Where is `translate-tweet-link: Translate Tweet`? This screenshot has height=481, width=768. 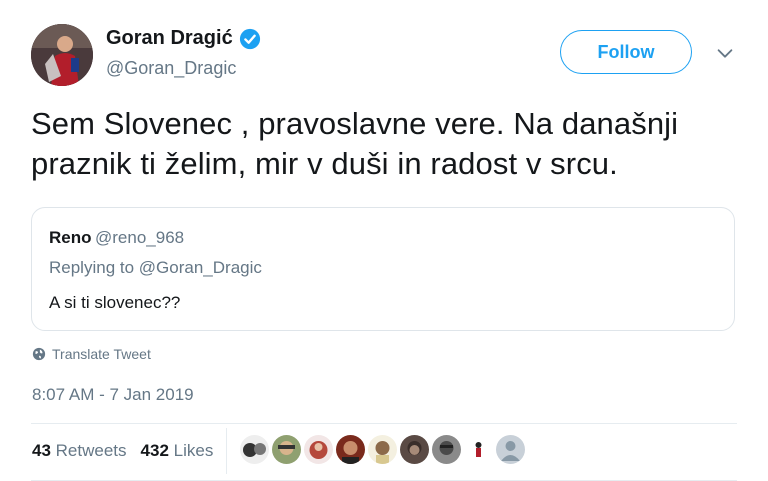 translate-tweet-link: Translate Tweet is located at coordinates (91, 354).